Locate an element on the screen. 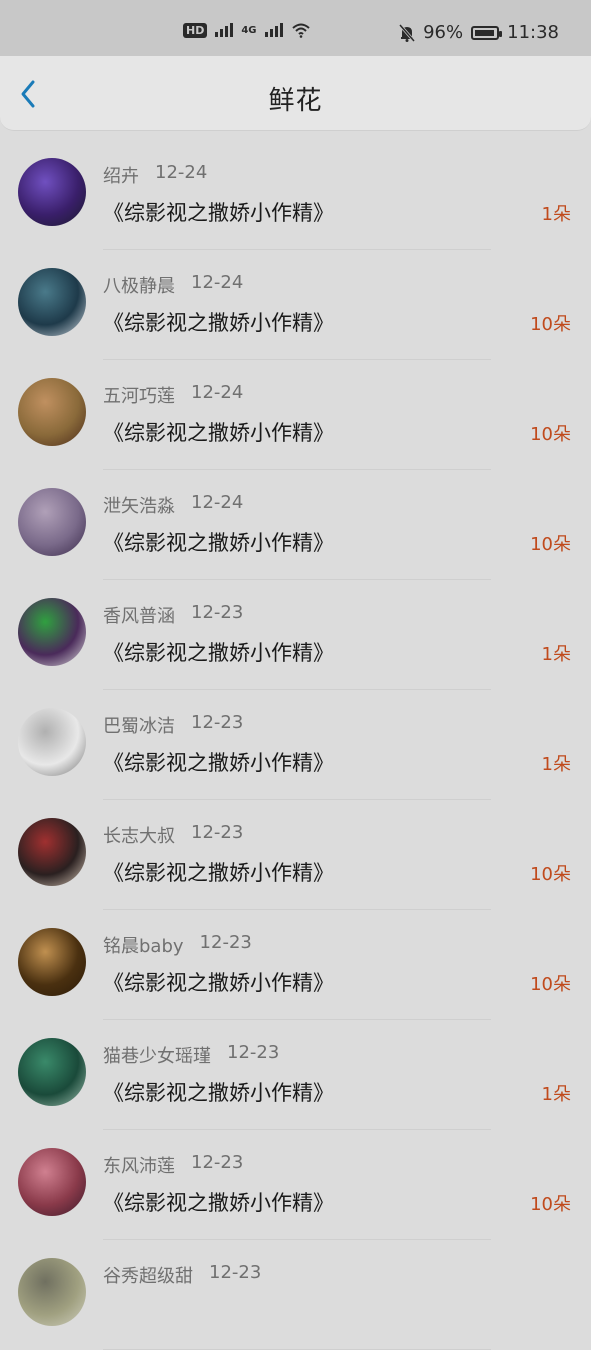 The width and height of the screenshot is (591, 1350). user-info: 猫巷少女瑶瑾 12-23 is located at coordinates (191, 1055).